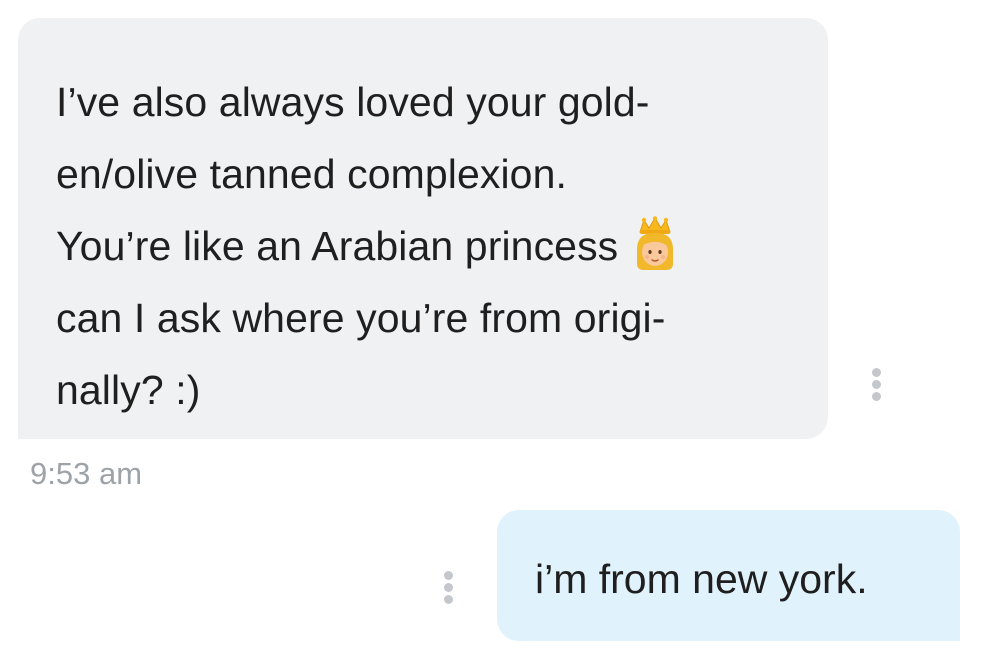 The image size is (1007, 658). I want to click on message-line: nally? :), so click(128, 390).